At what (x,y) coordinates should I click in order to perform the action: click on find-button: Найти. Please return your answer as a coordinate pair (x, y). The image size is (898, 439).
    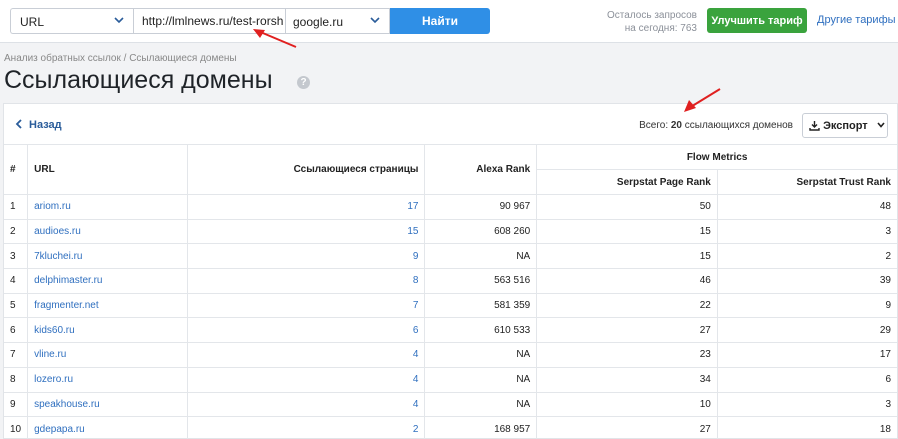
    Looking at the image, I should click on (440, 21).